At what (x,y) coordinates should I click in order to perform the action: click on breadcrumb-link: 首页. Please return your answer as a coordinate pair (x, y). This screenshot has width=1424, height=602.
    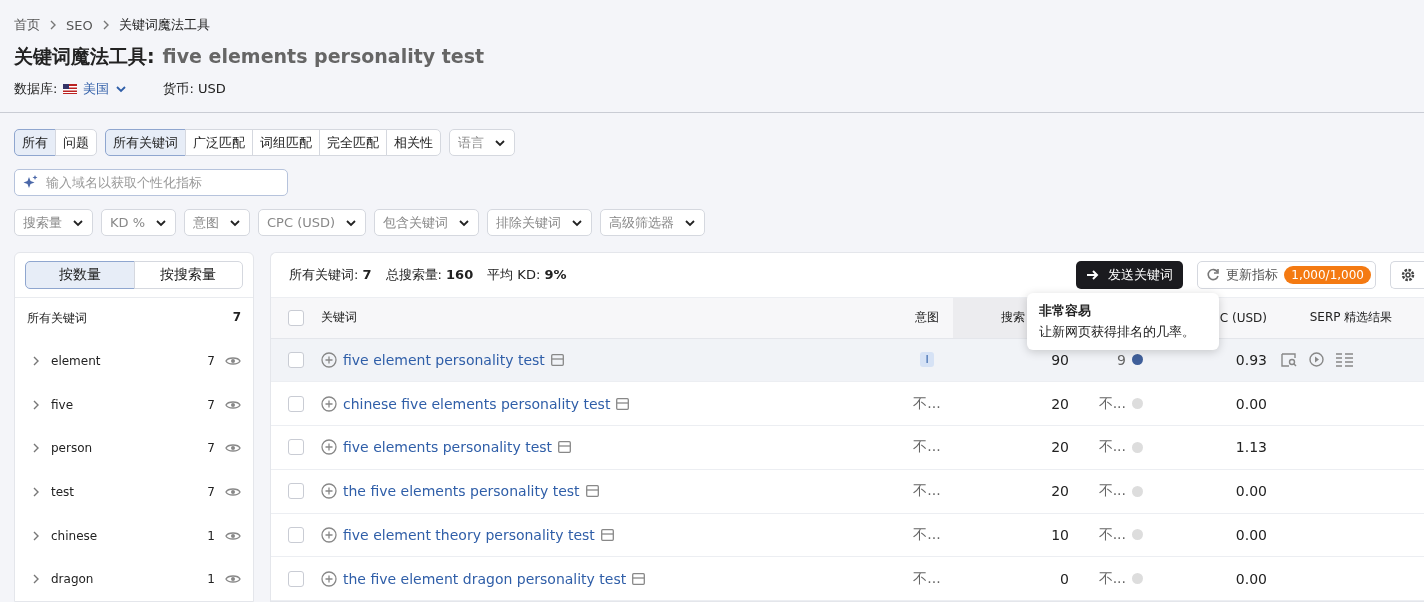
    Looking at the image, I should click on (27, 25).